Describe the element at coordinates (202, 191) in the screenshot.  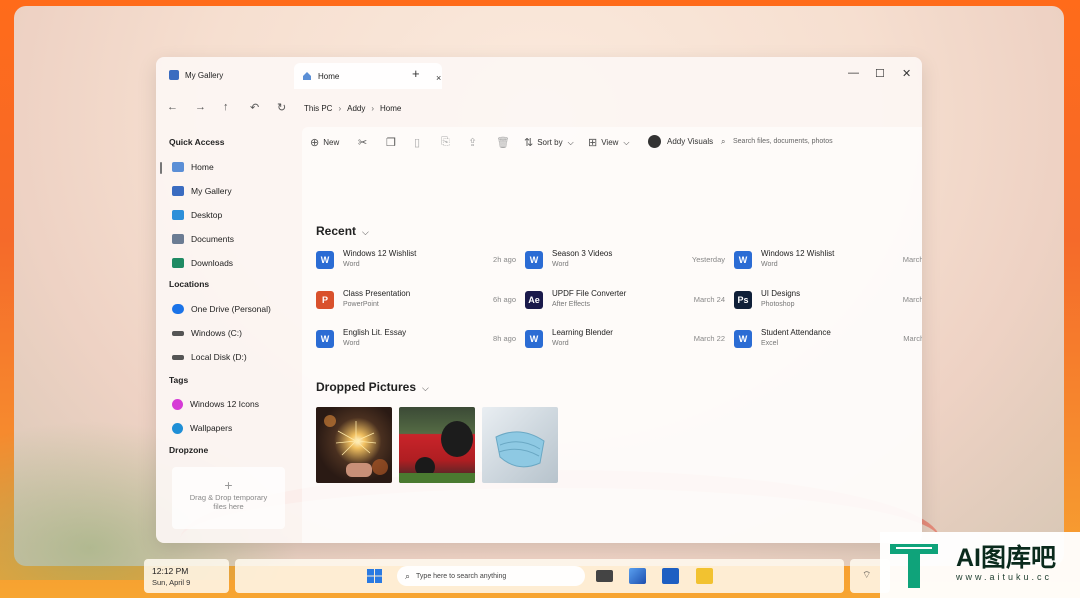
I see `sidebar-item-my-gallery: My Gallery` at that location.